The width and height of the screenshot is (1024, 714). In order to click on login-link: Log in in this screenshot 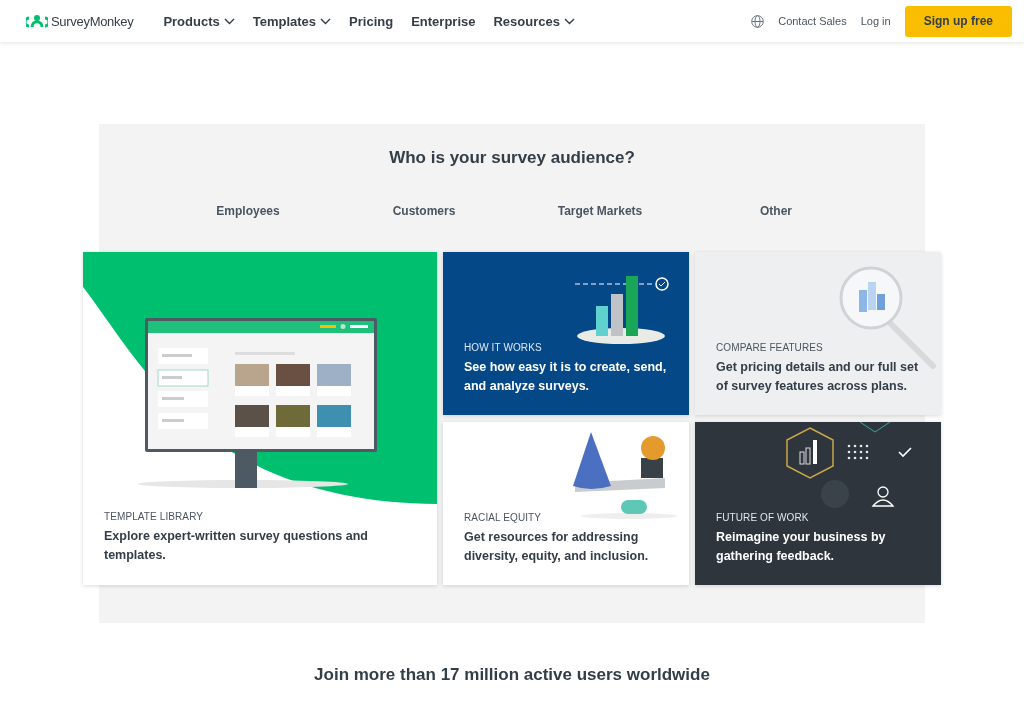, I will do `click(875, 21)`.